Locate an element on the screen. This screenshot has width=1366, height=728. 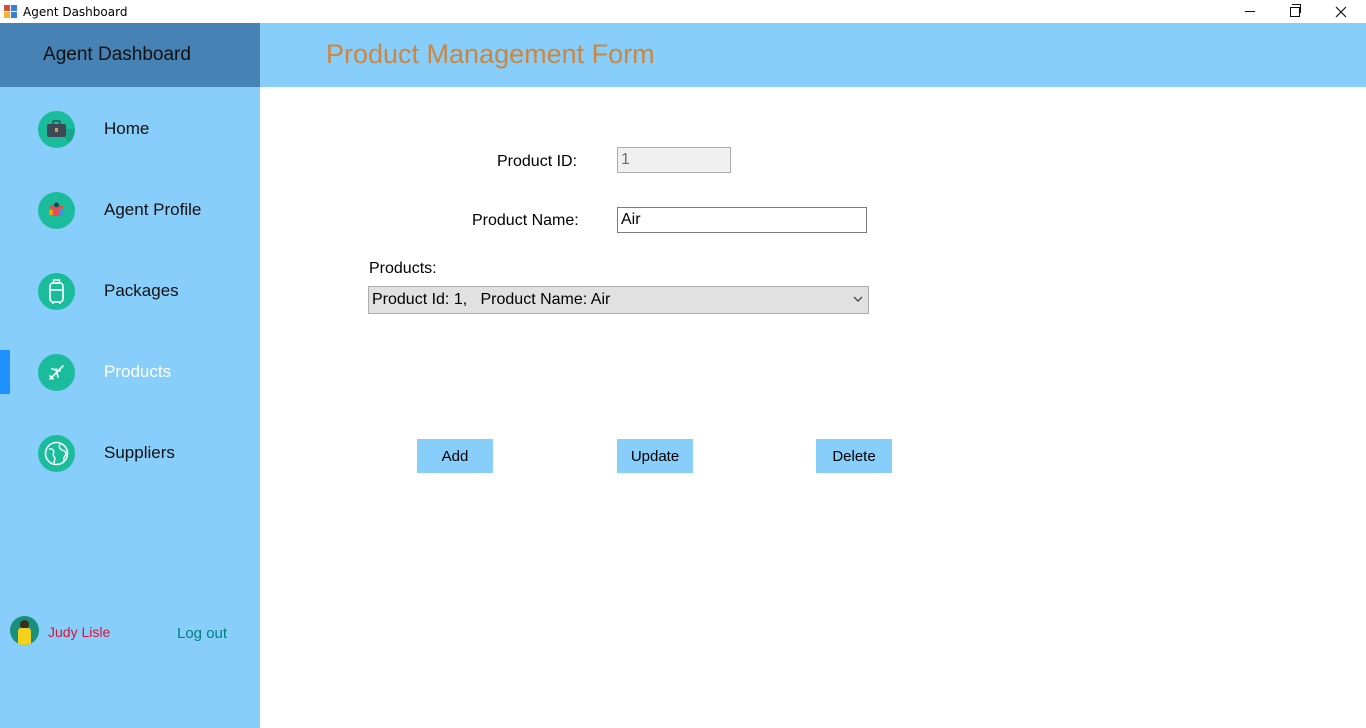
airplane-icon is located at coordinates (56, 372).